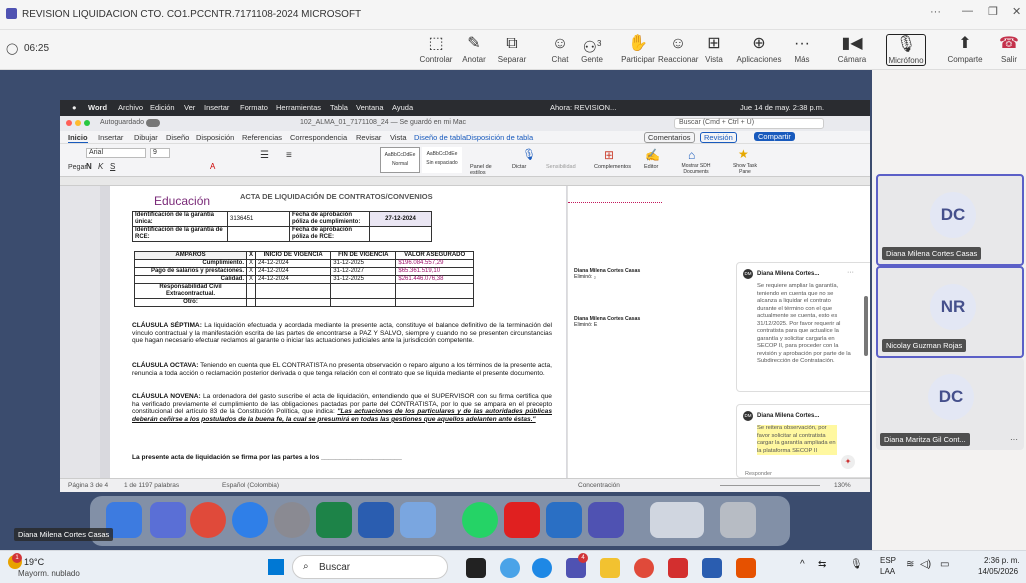 The image size is (1026, 583). I want to click on focus-button: Concentración, so click(599, 485).